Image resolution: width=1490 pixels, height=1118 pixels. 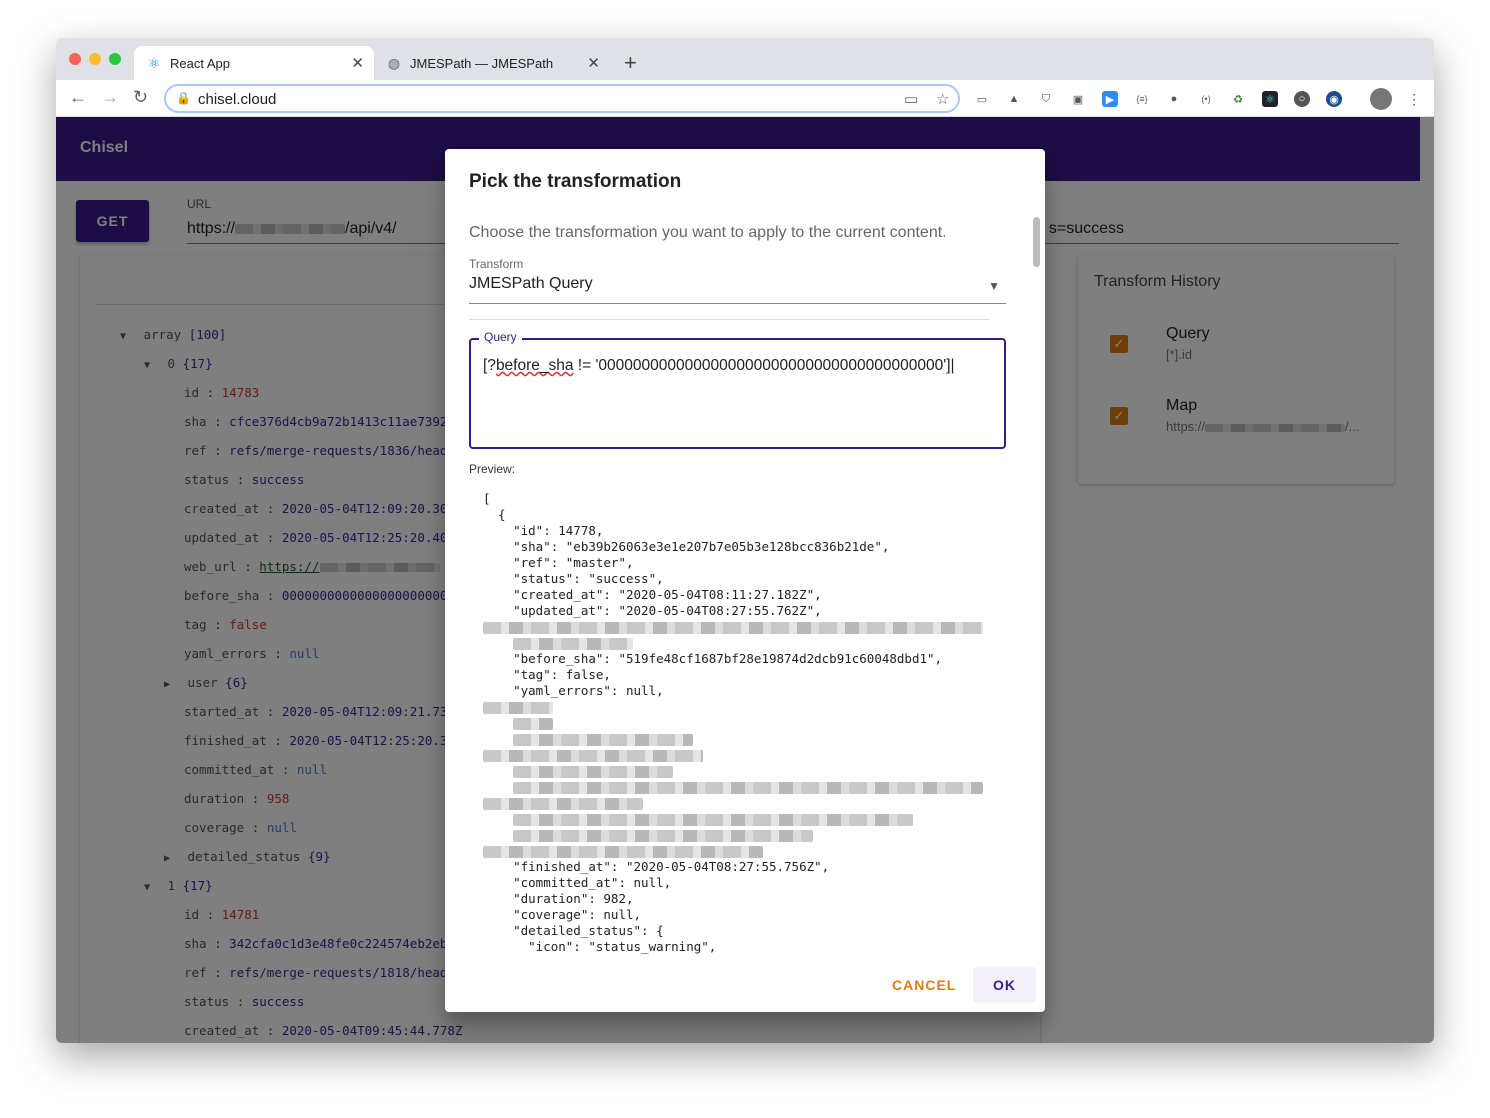 What do you see at coordinates (487, 498) in the screenshot?
I see `preview-line: [` at bounding box center [487, 498].